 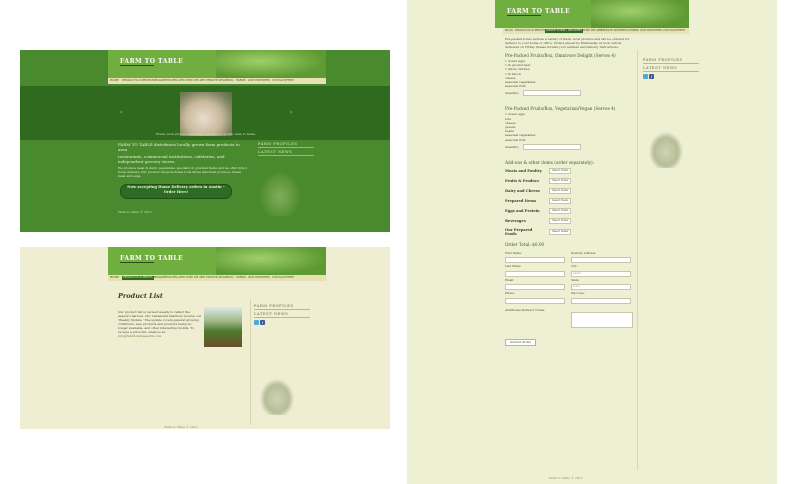 What do you see at coordinates (121, 112) in the screenshot?
I see `slider-prev-icon: ‹` at bounding box center [121, 112].